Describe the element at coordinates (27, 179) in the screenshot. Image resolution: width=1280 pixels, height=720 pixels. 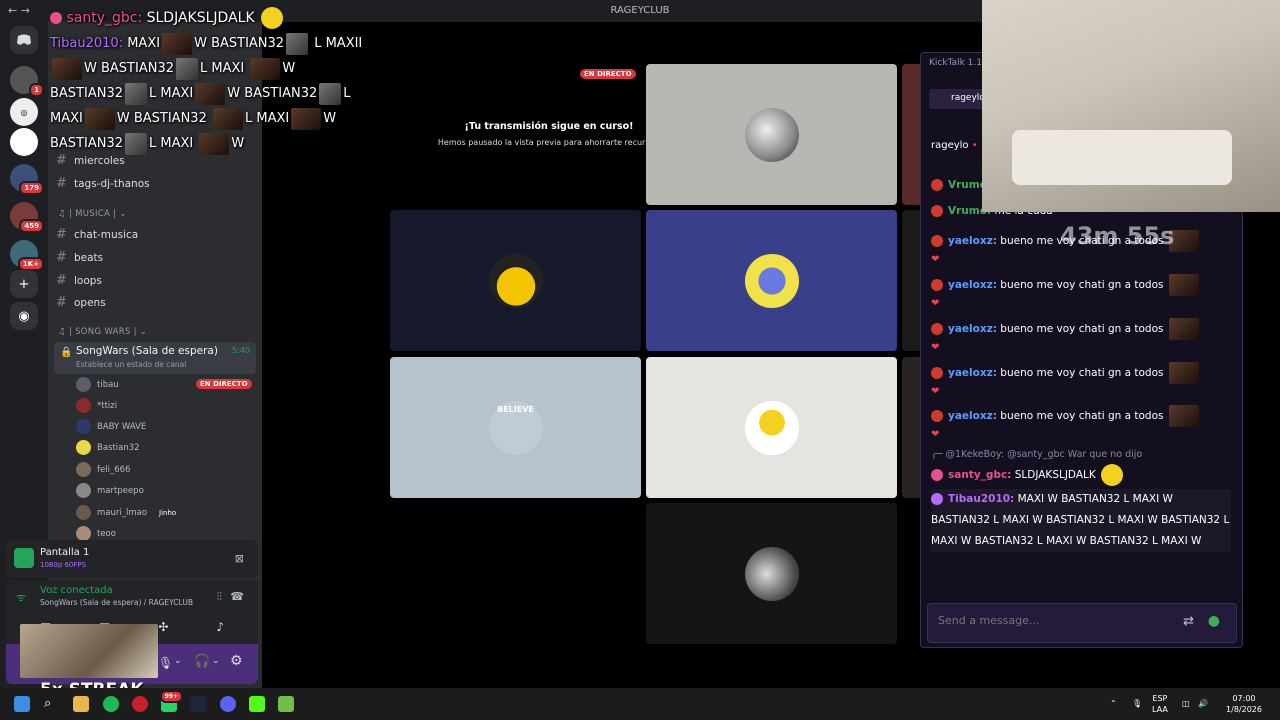
I see `server-icon: 179` at that location.